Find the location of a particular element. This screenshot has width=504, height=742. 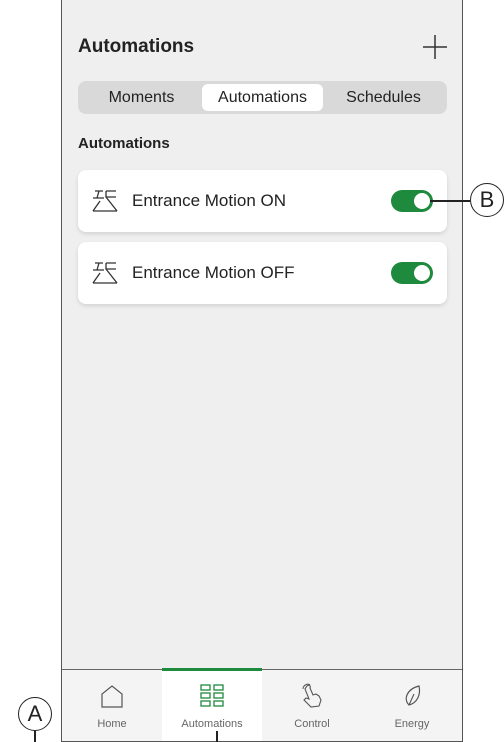

tab-automations: Automations is located at coordinates (262, 97).